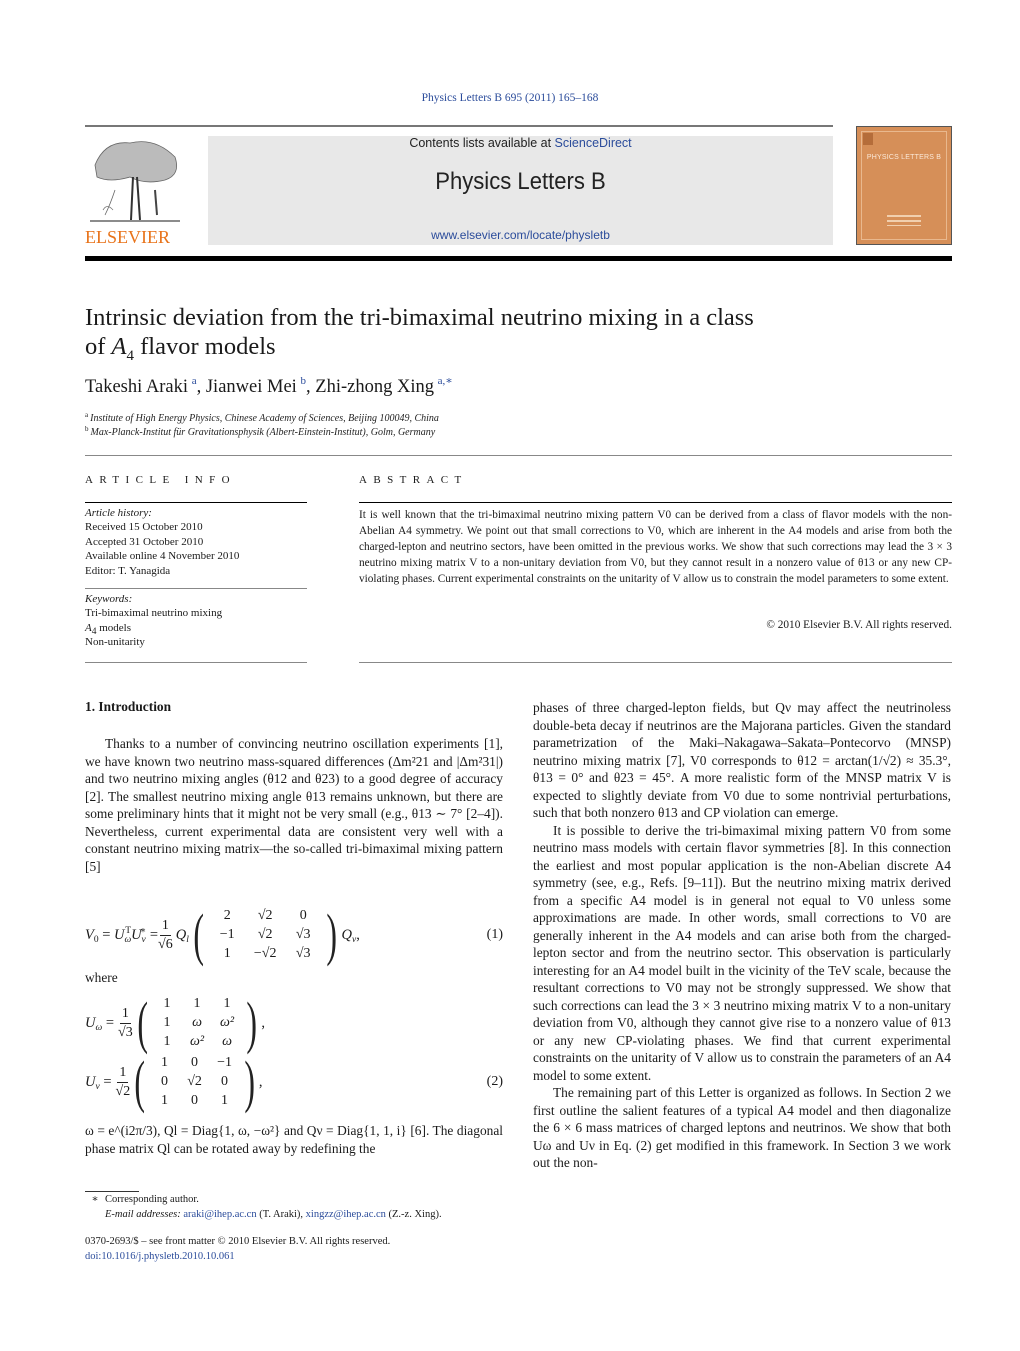 The image size is (1020, 1351). I want to click on eq2b-prefactor: 1 √2, so click(123, 1082).